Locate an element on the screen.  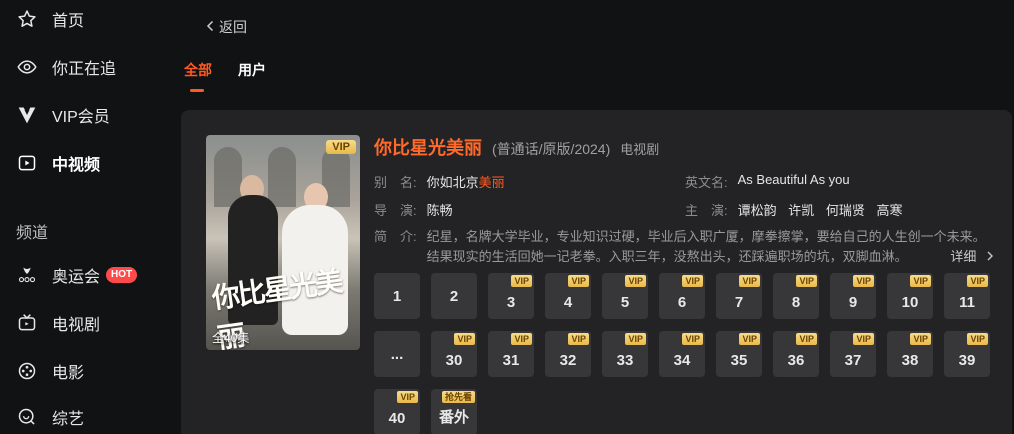
back-label: 返回 is located at coordinates (233, 27).